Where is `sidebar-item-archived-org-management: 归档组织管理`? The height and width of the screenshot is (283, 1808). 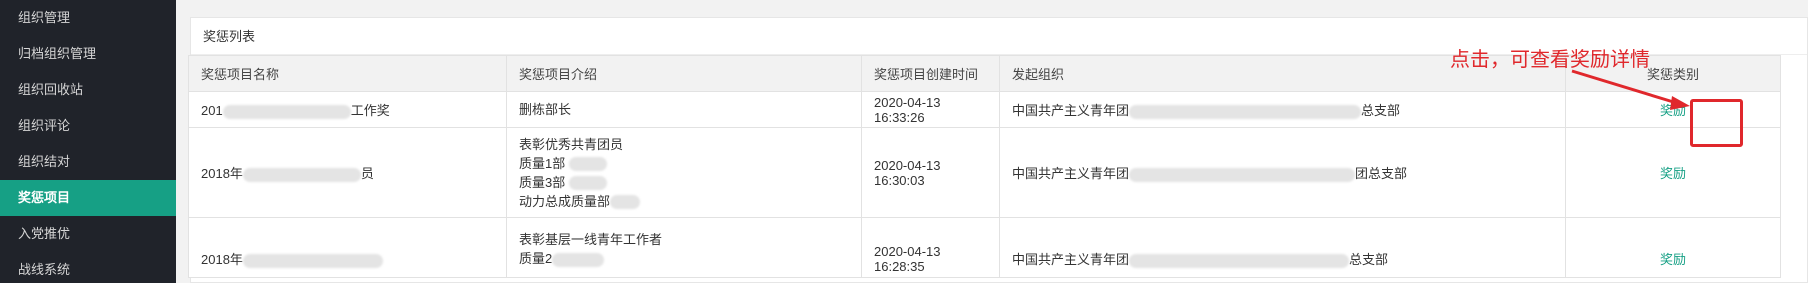
sidebar-item-archived-org-management: 归档组织管理 is located at coordinates (88, 54).